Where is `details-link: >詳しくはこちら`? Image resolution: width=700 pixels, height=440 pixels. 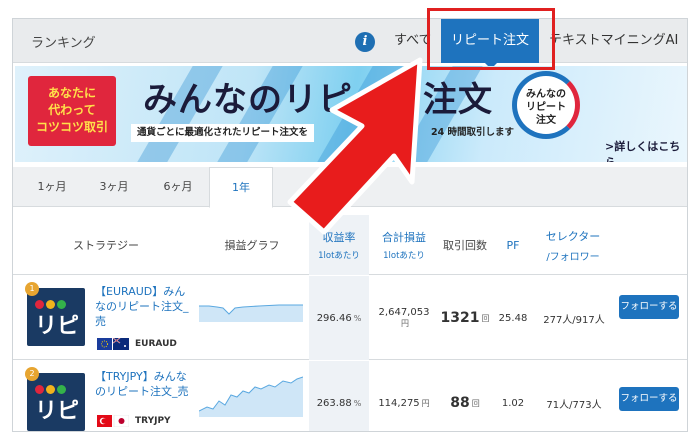
details-link: >詳しくはこちら is located at coordinates (646, 150).